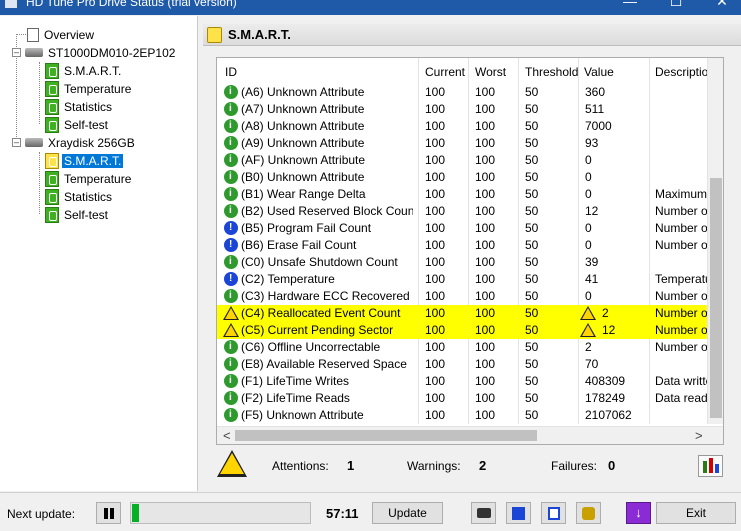 This screenshot has height=531, width=741. Describe the element at coordinates (300, 466) in the screenshot. I see `attentions-label: Attentions:` at that location.